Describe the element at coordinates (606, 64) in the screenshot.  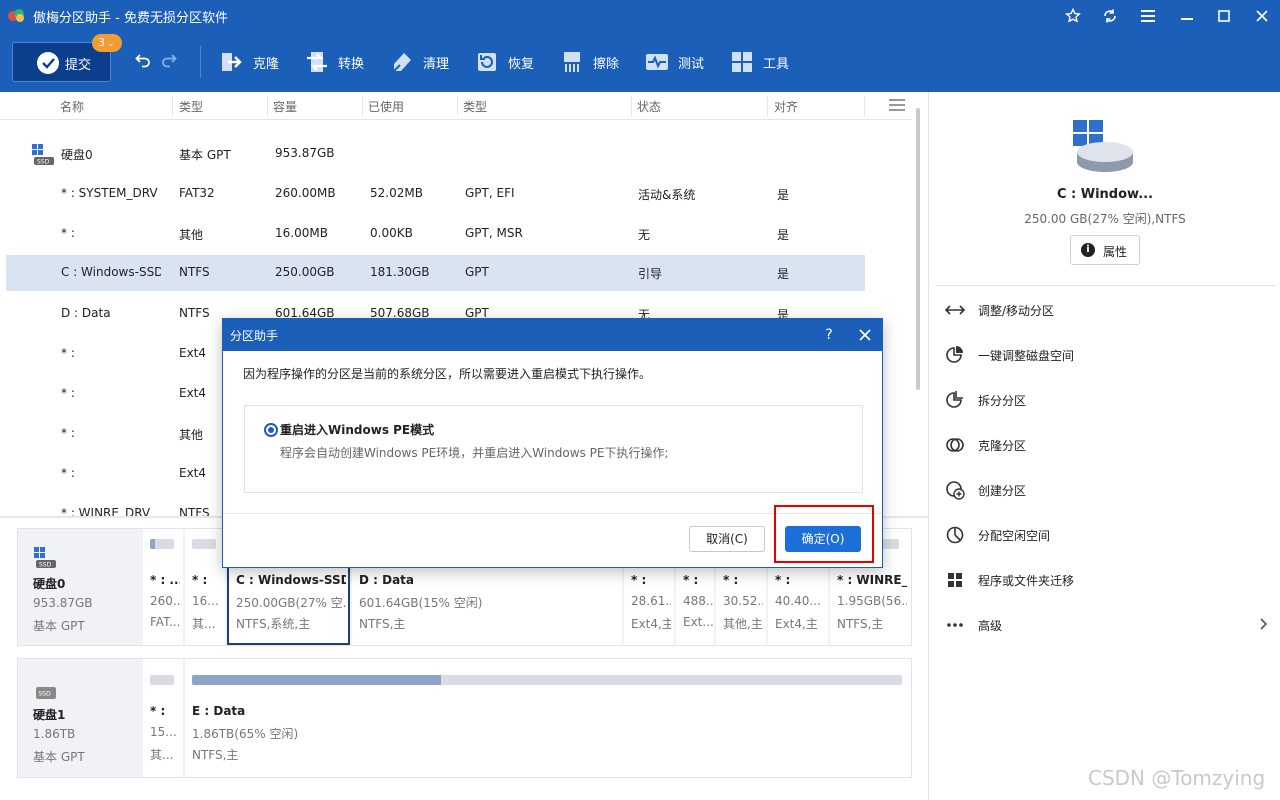
I see `tool-label: 擦除` at that location.